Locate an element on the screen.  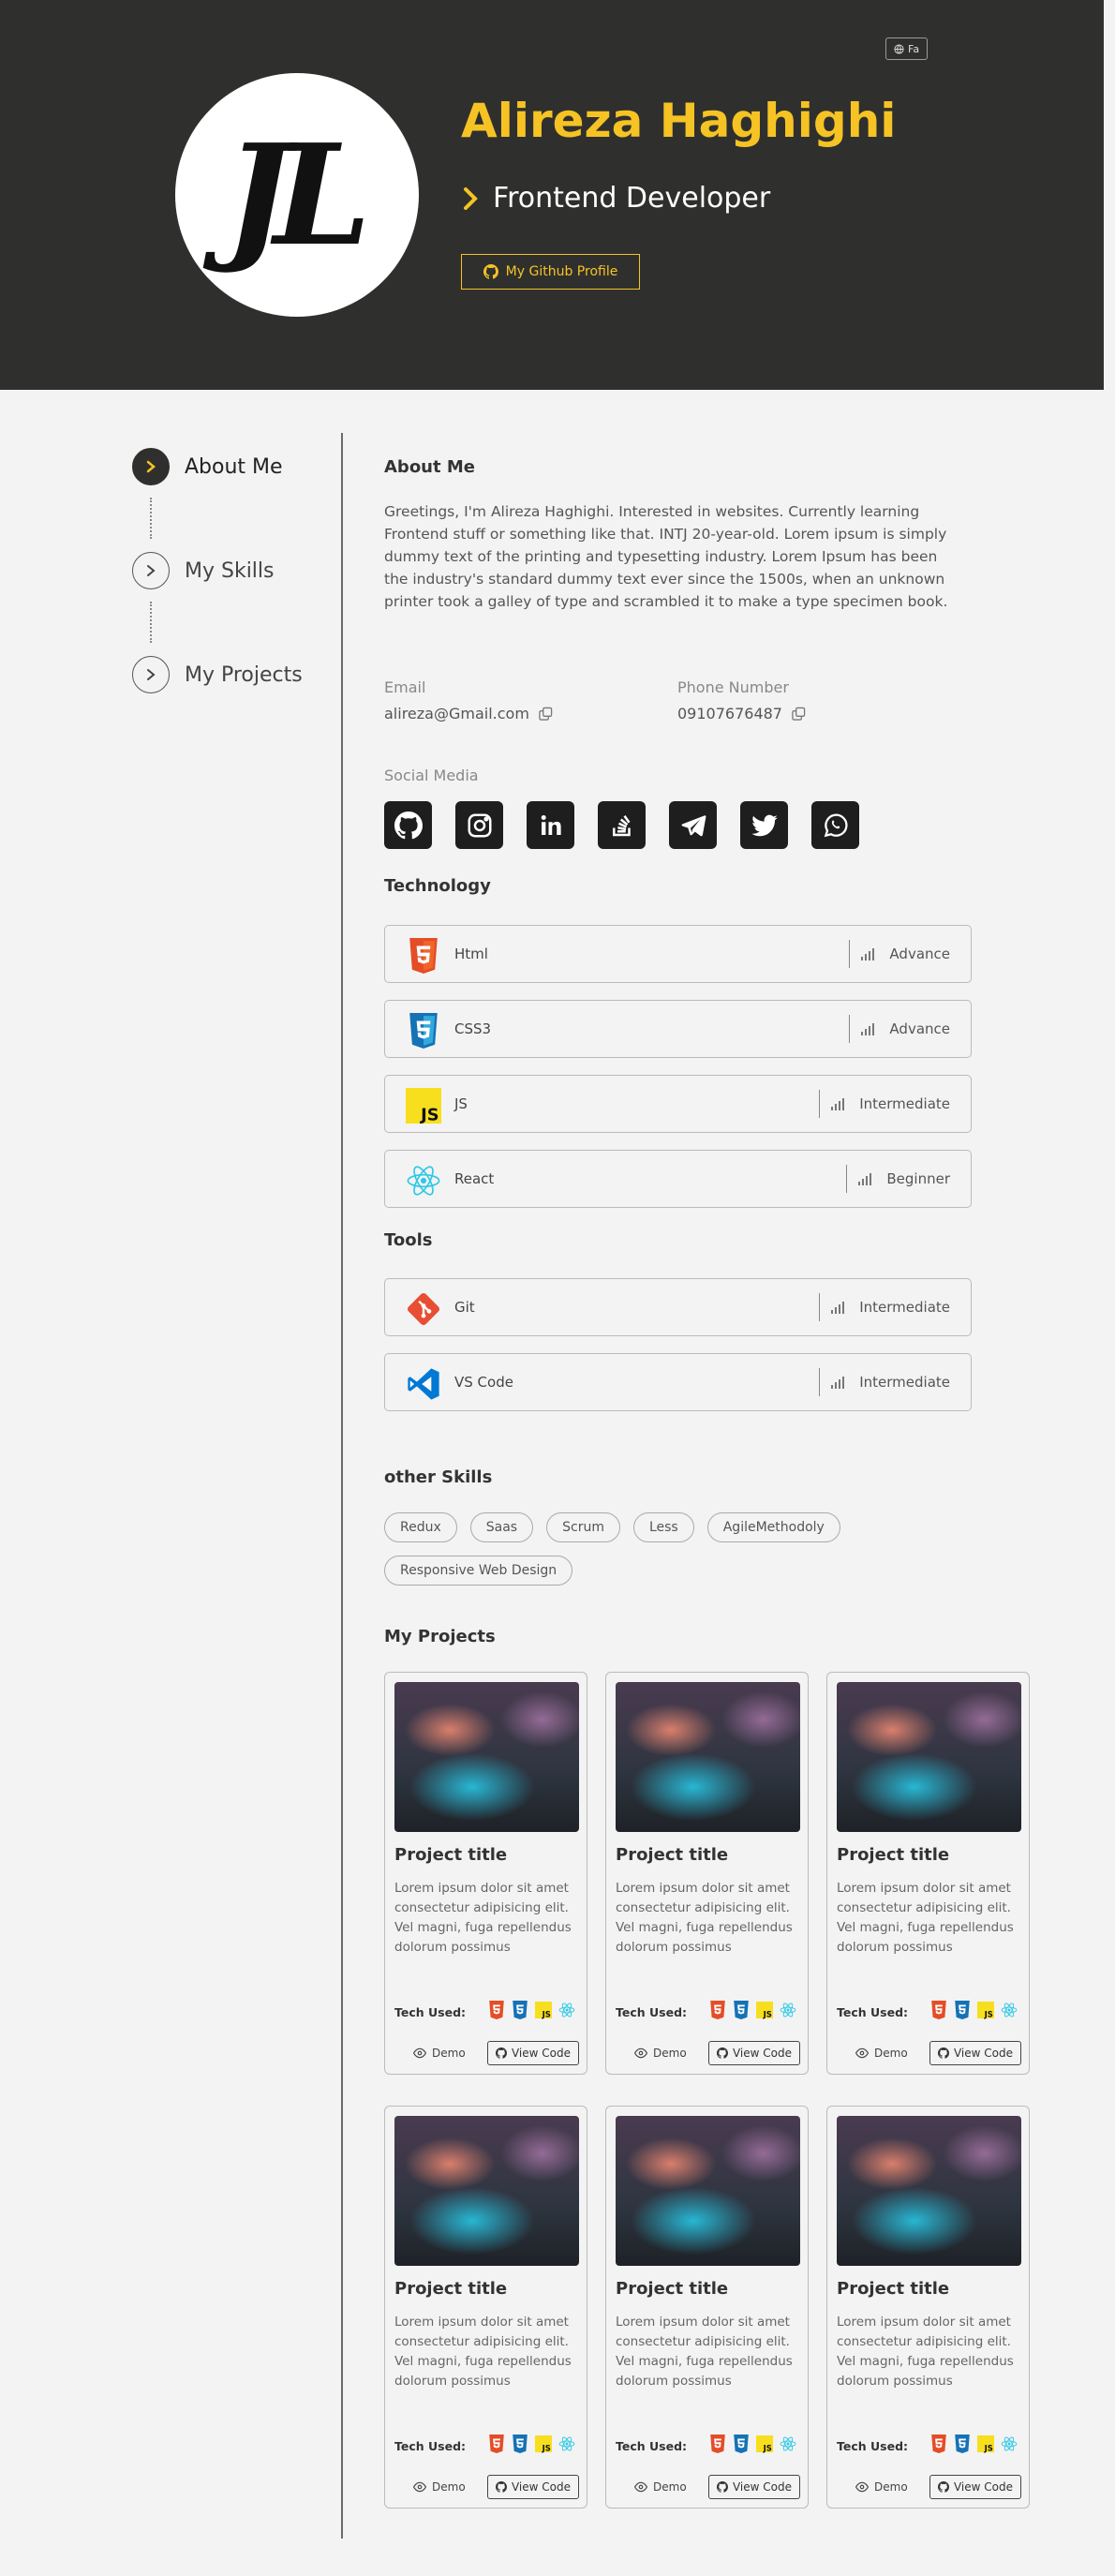
phone-field: 09107676487 is located at coordinates (741, 713).